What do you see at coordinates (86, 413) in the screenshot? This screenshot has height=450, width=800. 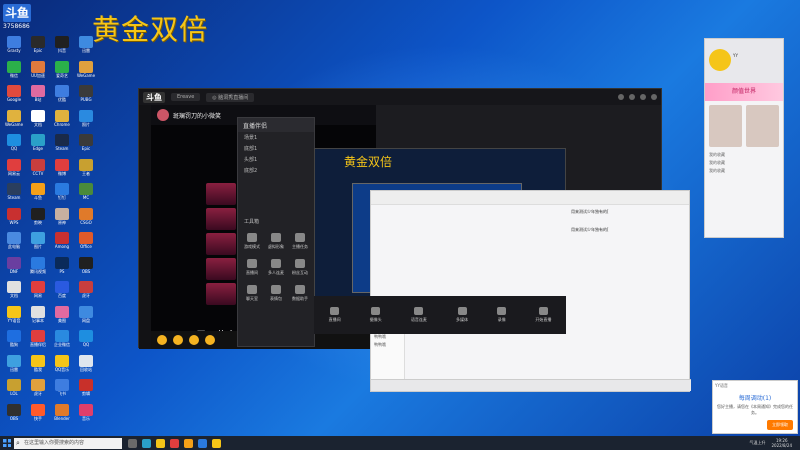 I see `desktop-icon: 音乐` at bounding box center [86, 413].